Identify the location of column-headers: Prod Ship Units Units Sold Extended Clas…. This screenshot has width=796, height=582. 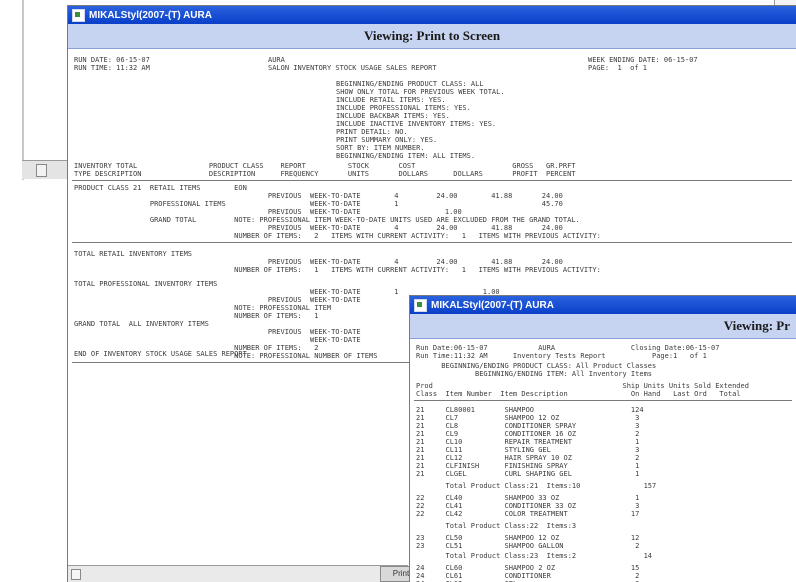
(582, 390).